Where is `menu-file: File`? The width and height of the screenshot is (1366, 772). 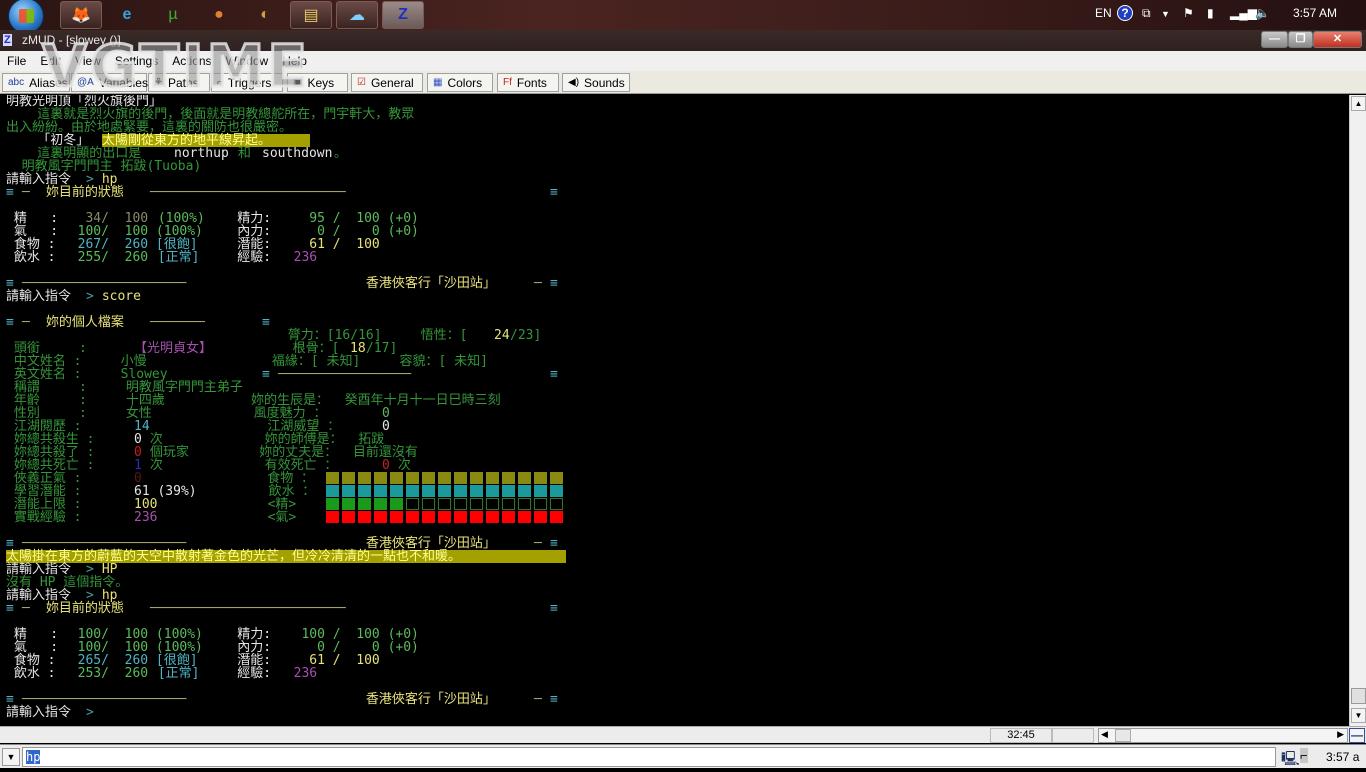 menu-file: File is located at coordinates (16, 61).